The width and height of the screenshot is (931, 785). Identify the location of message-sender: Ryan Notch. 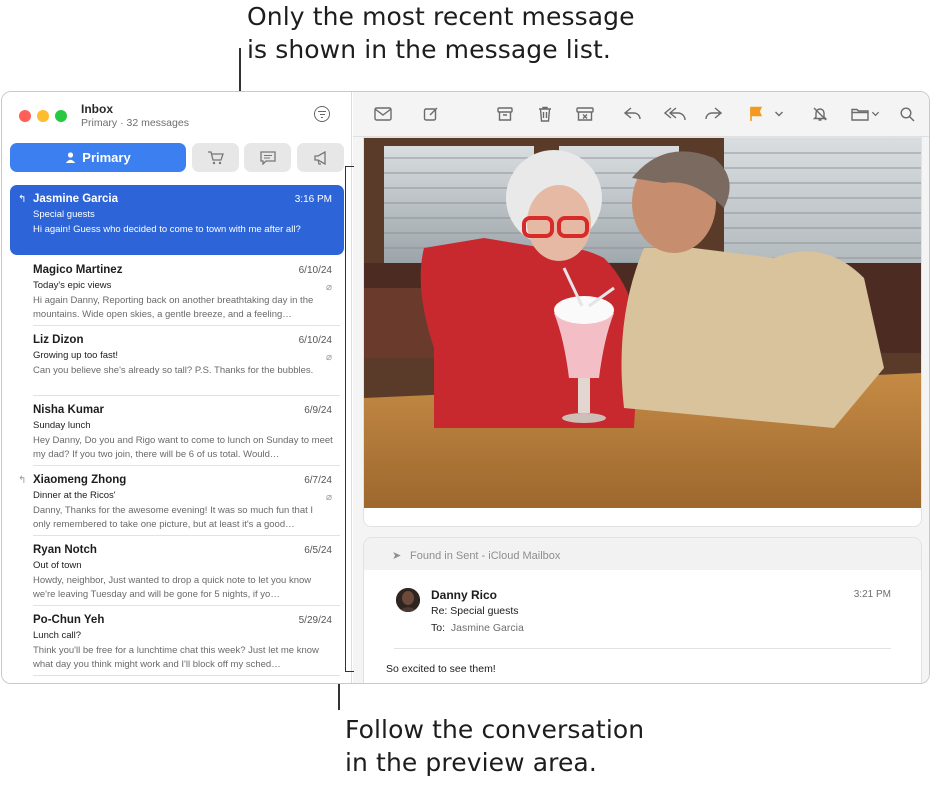
(65, 550).